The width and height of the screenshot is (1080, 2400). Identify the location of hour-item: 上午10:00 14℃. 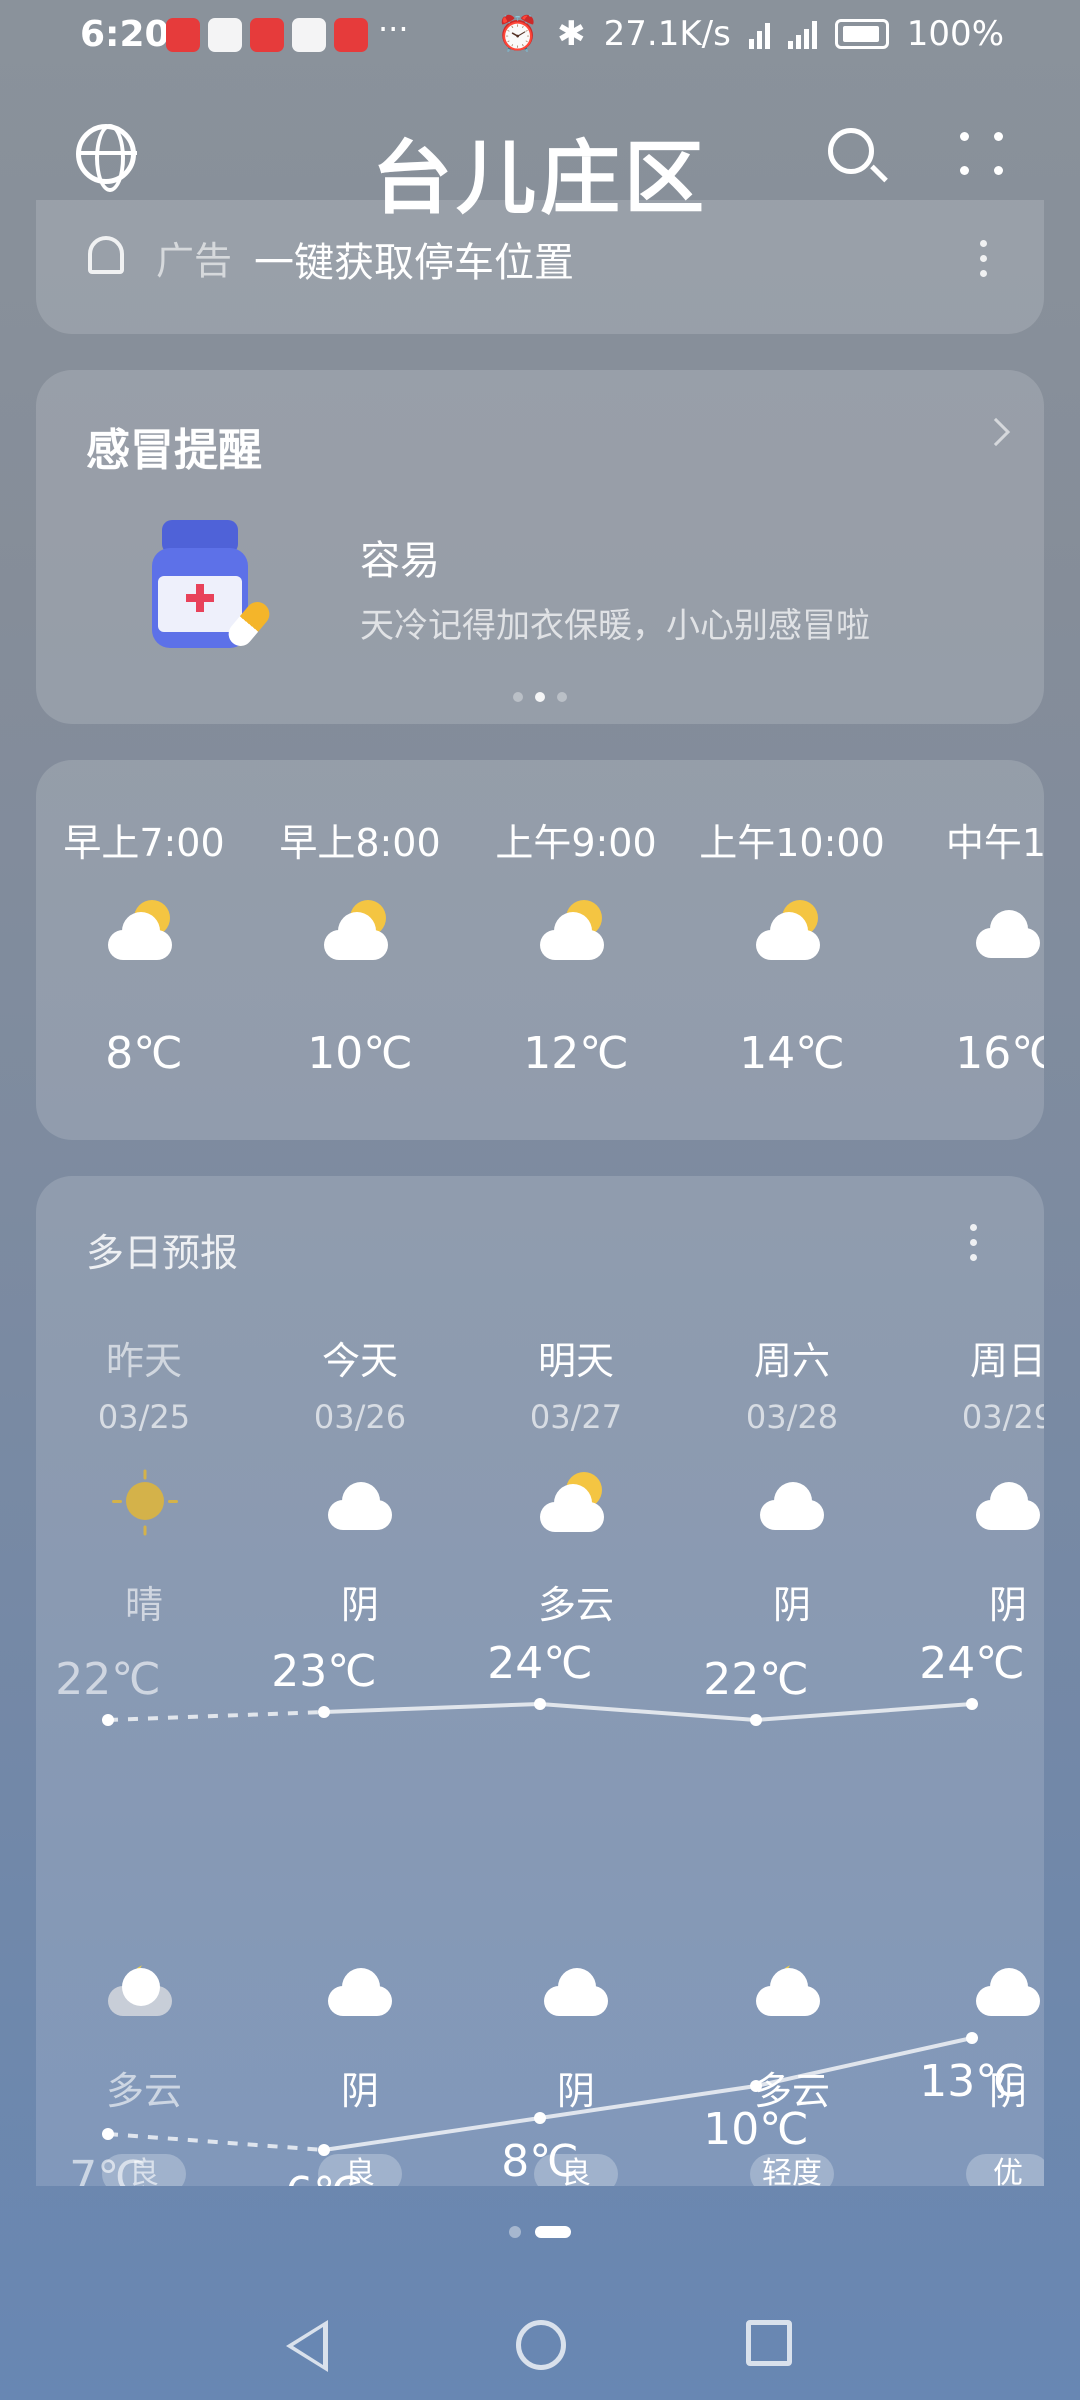
(792, 950).